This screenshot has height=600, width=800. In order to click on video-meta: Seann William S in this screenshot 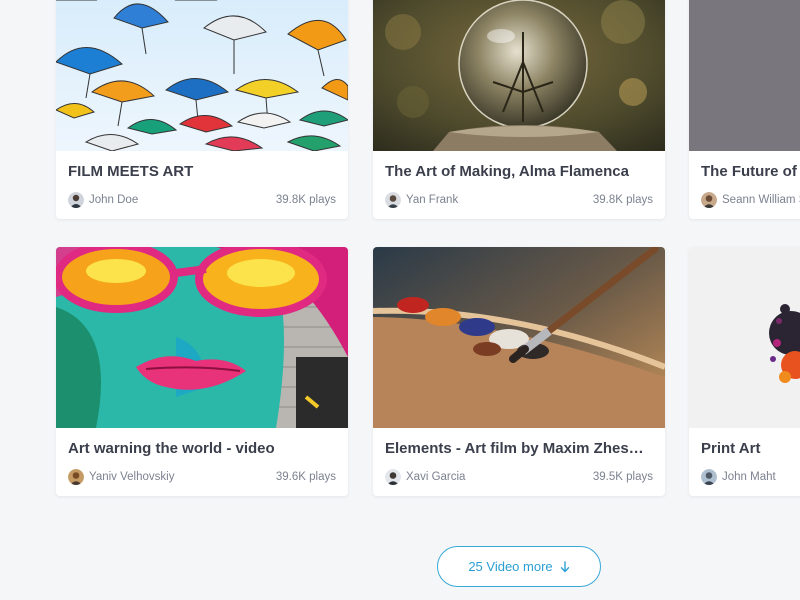, I will do `click(750, 200)`.